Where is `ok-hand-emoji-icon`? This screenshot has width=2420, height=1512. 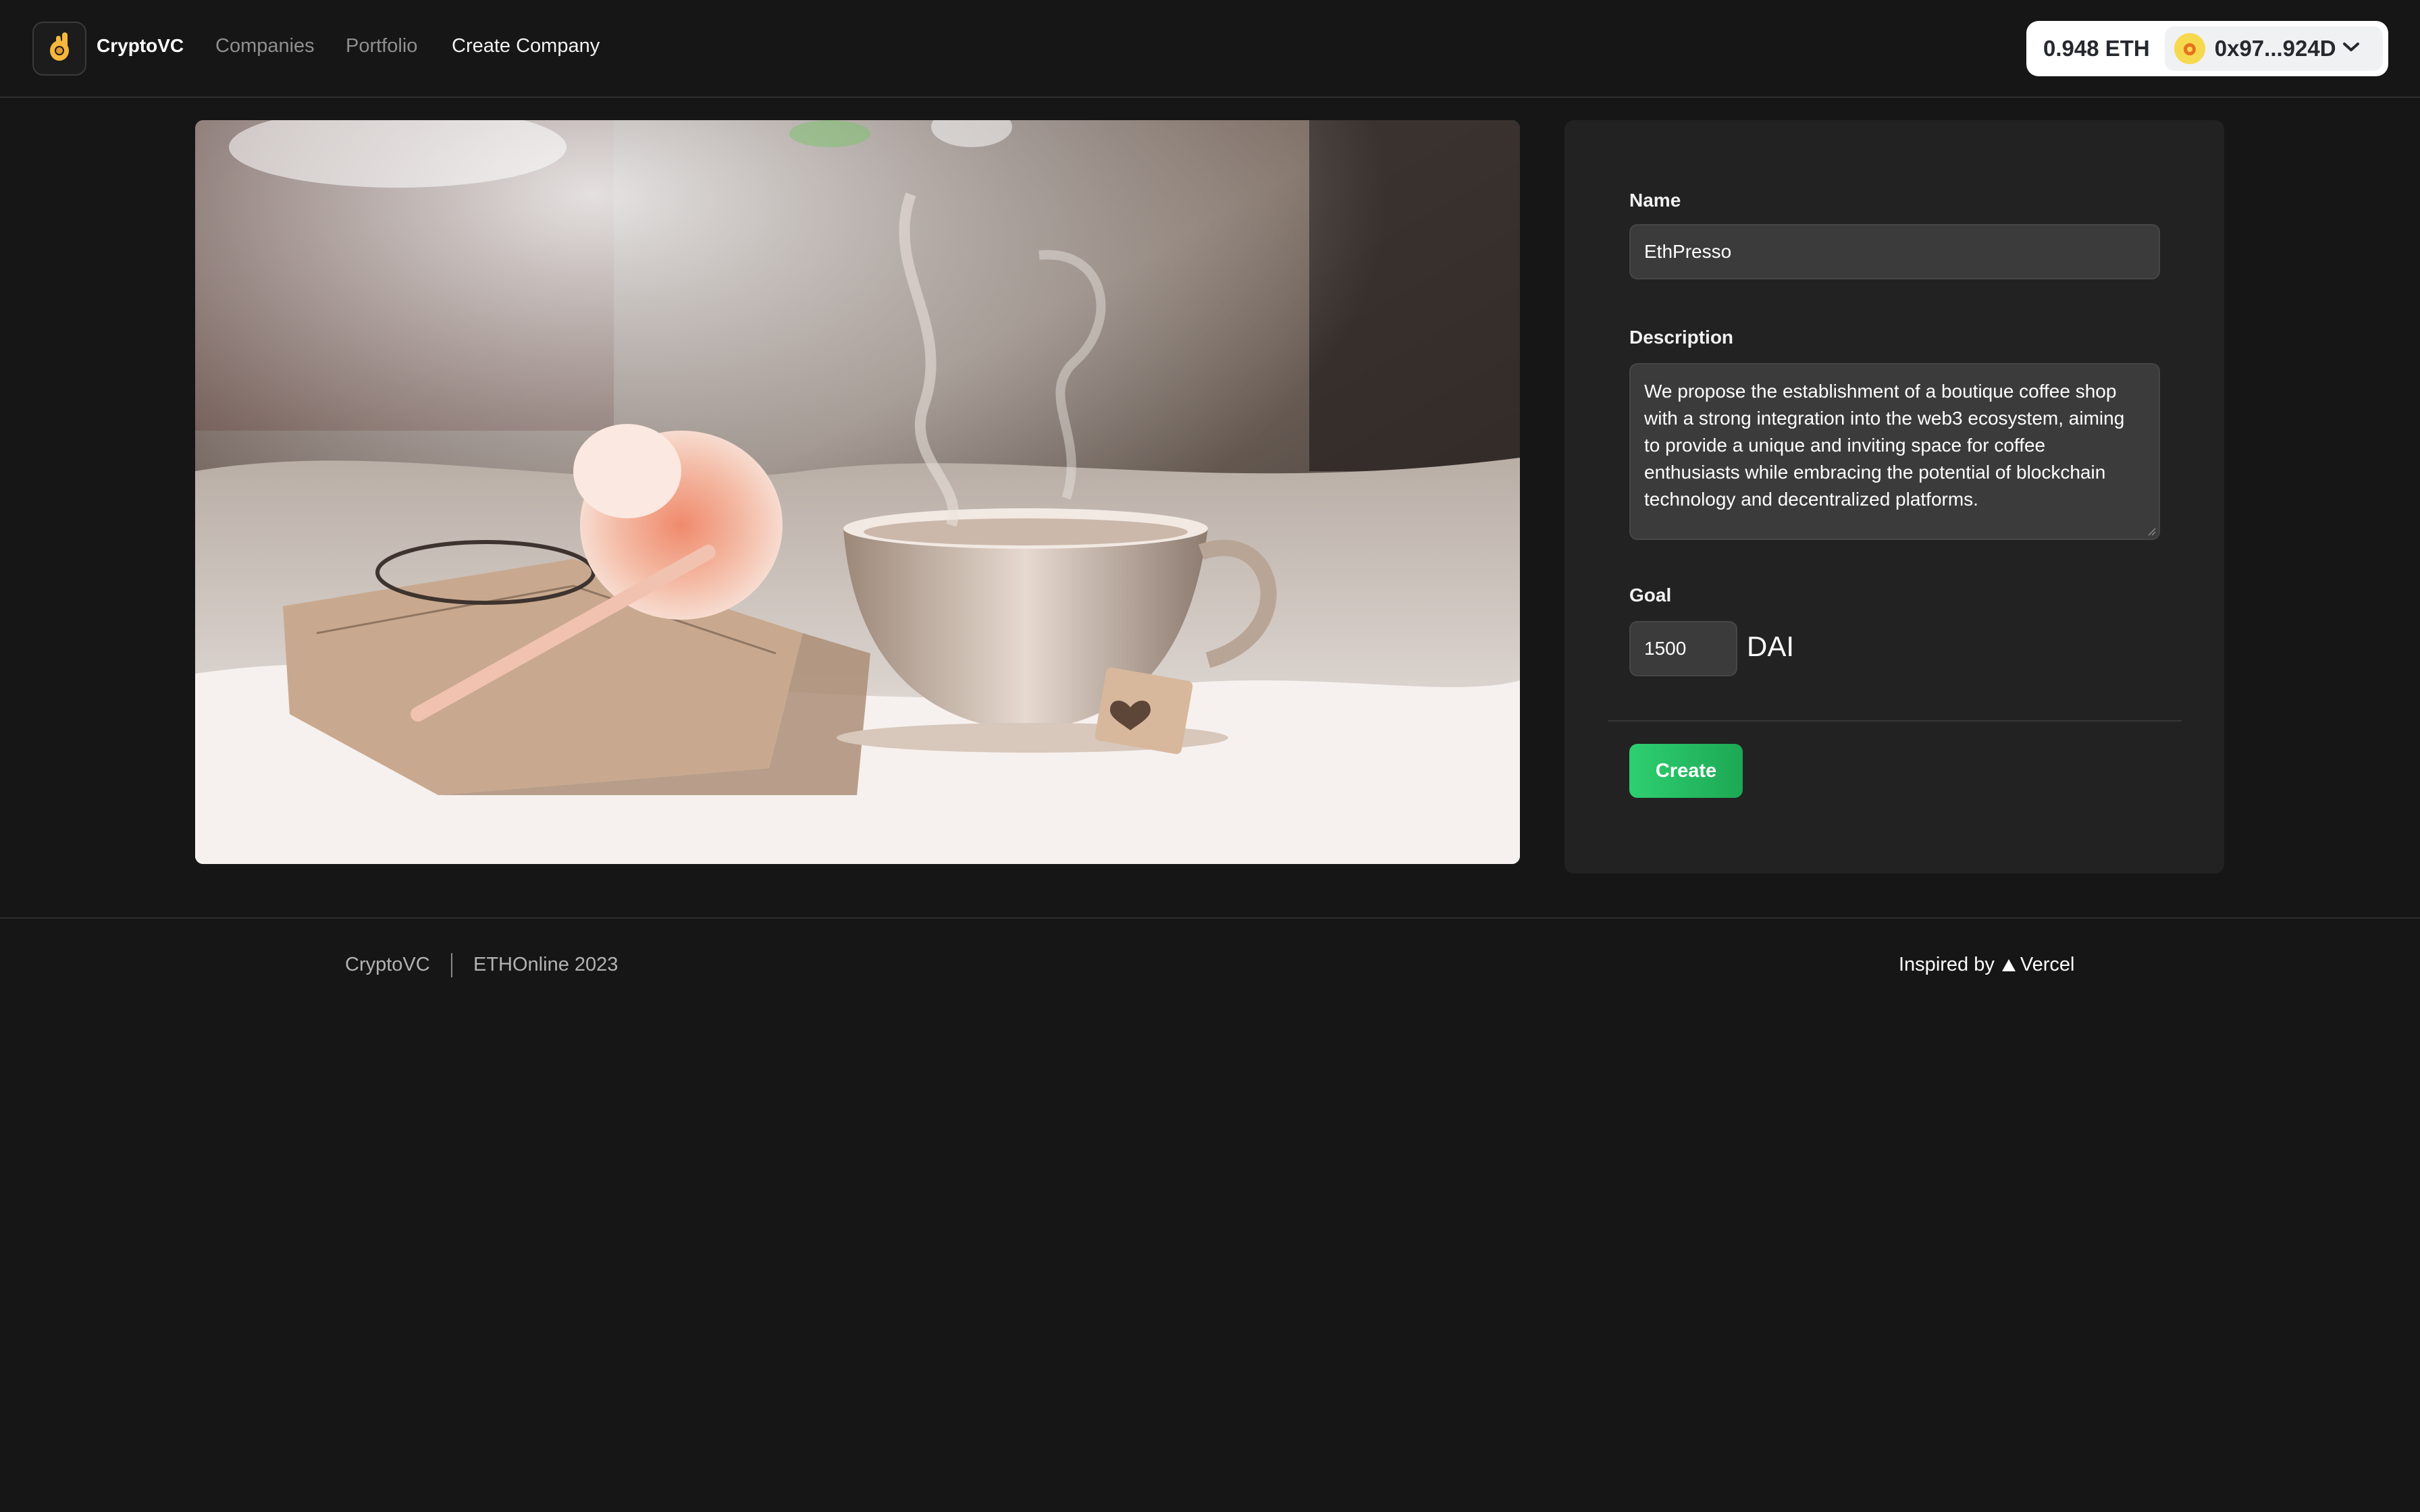
ok-hand-emoji-icon is located at coordinates (59, 49).